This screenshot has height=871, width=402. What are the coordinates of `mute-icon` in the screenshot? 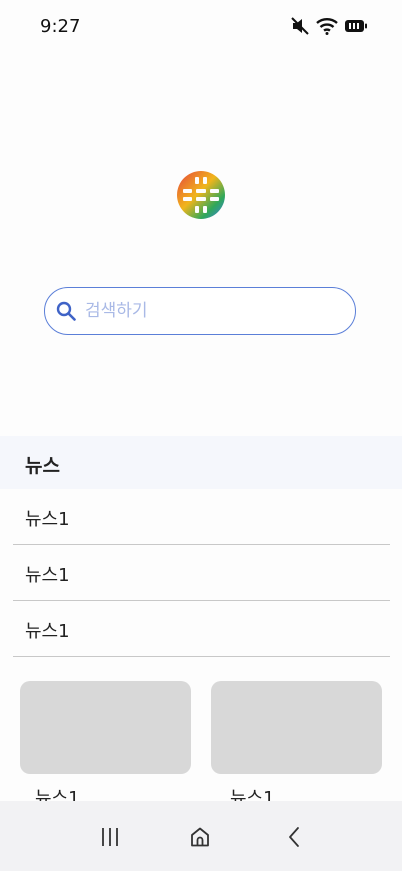 It's located at (300, 26).